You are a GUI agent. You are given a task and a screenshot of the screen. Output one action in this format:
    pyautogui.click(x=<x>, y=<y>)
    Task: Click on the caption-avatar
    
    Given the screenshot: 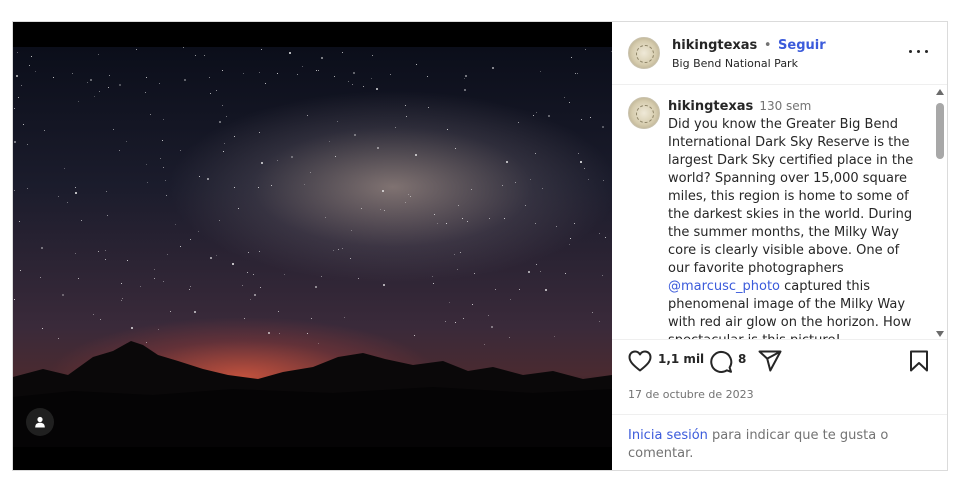 What is the action you would take?
    pyautogui.click(x=644, y=113)
    